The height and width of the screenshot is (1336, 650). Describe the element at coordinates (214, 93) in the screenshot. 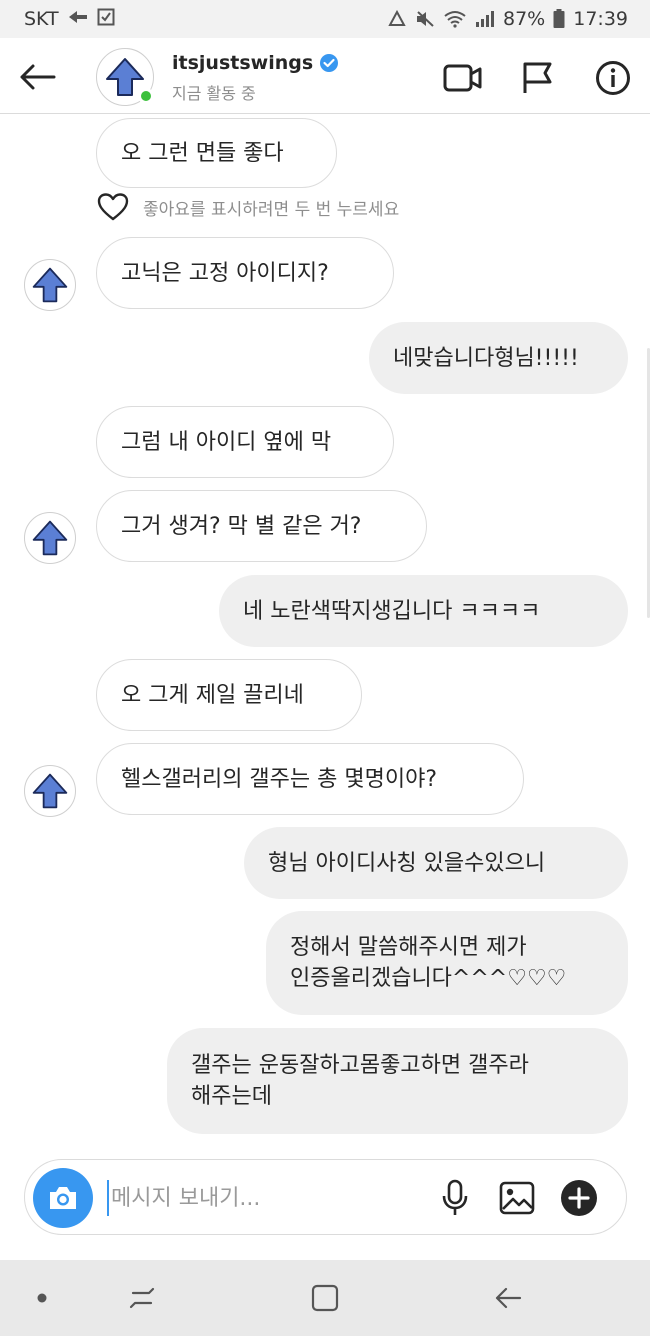

I see `activity-status: 지금 활동 중` at that location.